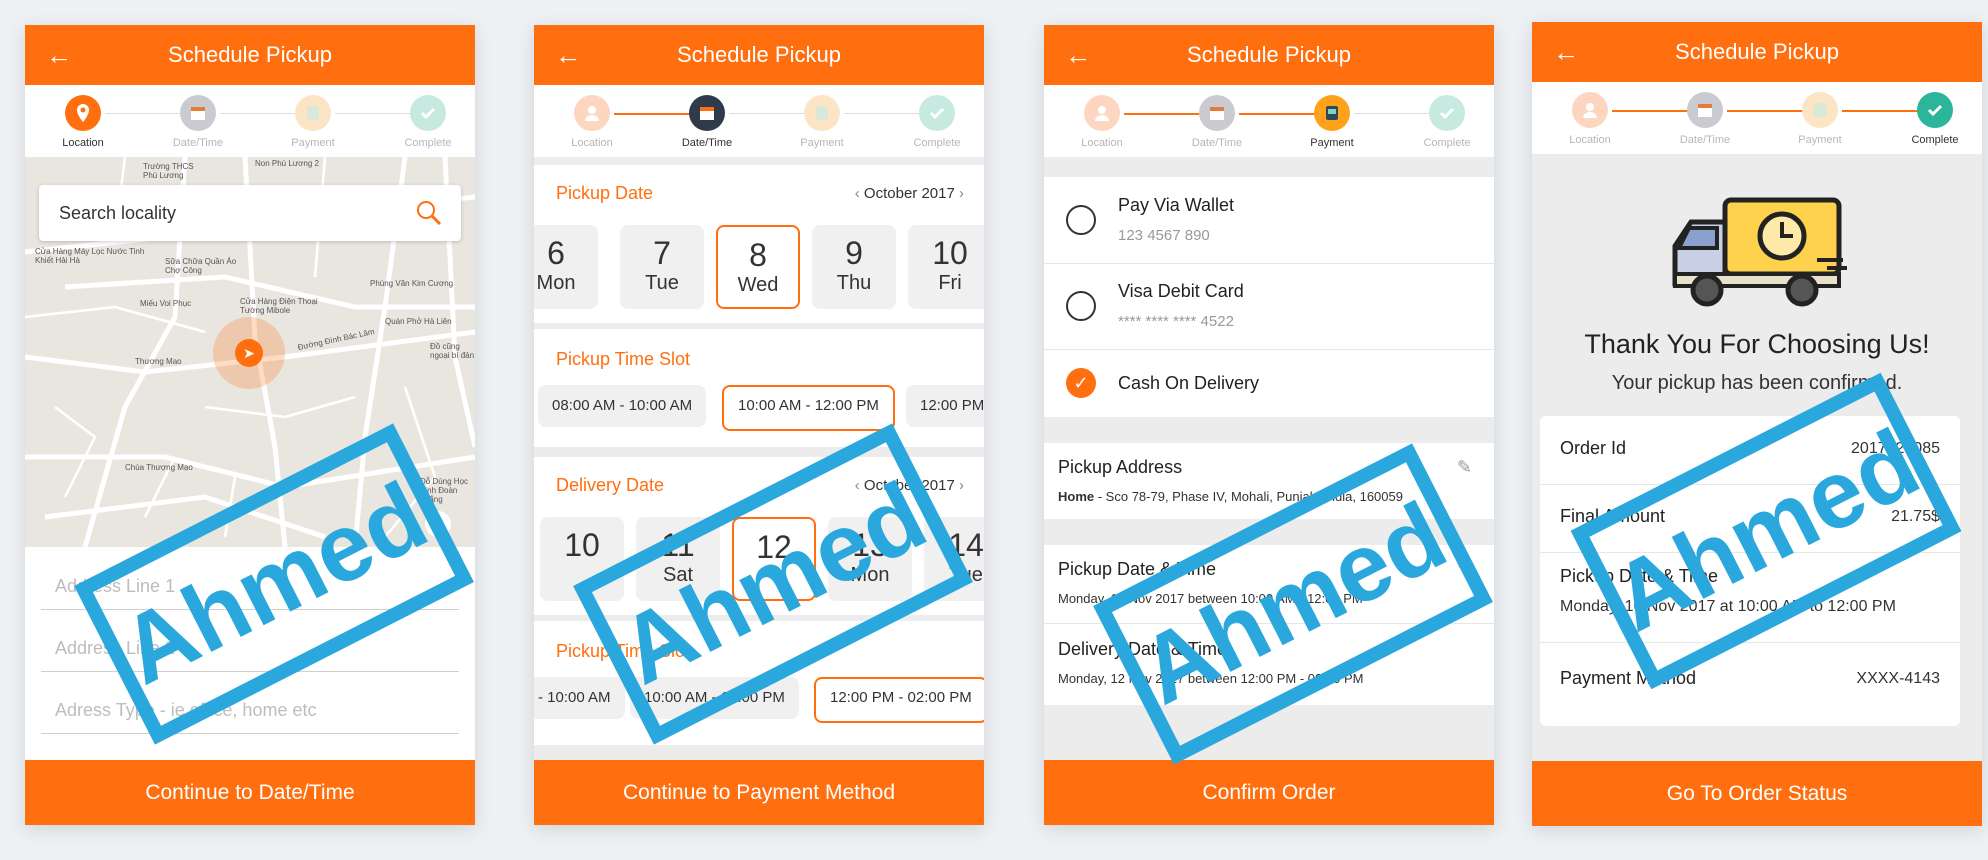 This screenshot has height=860, width=1988. Describe the element at coordinates (1898, 678) in the screenshot. I see `payment-method-value: XXXX-4143` at that location.